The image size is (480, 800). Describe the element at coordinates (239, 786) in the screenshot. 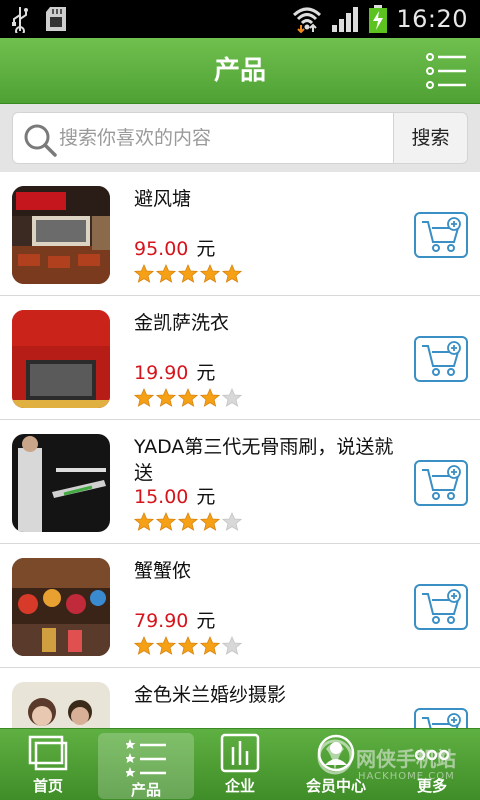

I see `tab-label: 企业` at that location.